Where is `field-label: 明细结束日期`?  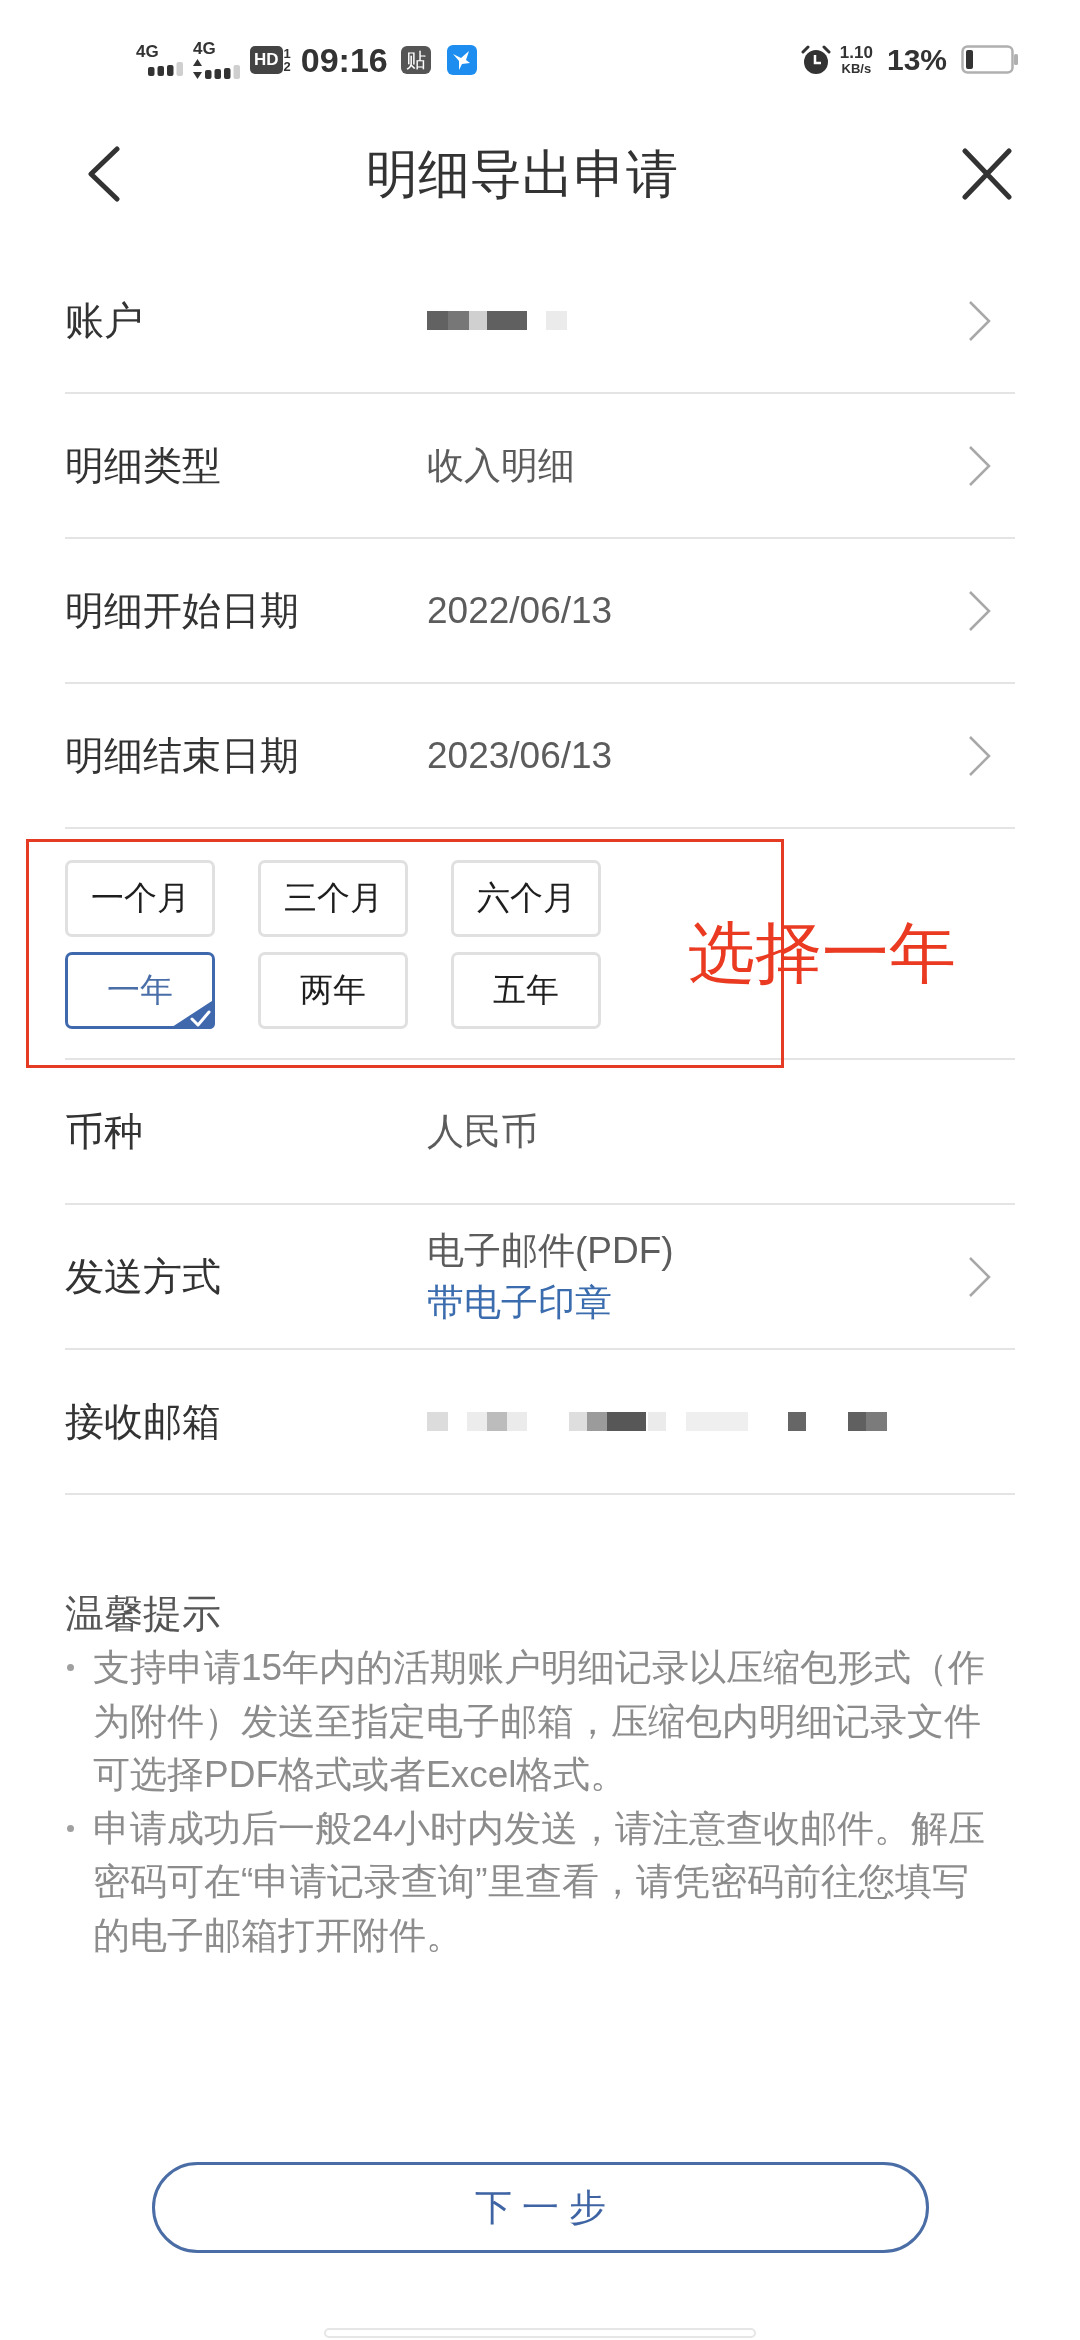
field-label: 明细结束日期 is located at coordinates (182, 755).